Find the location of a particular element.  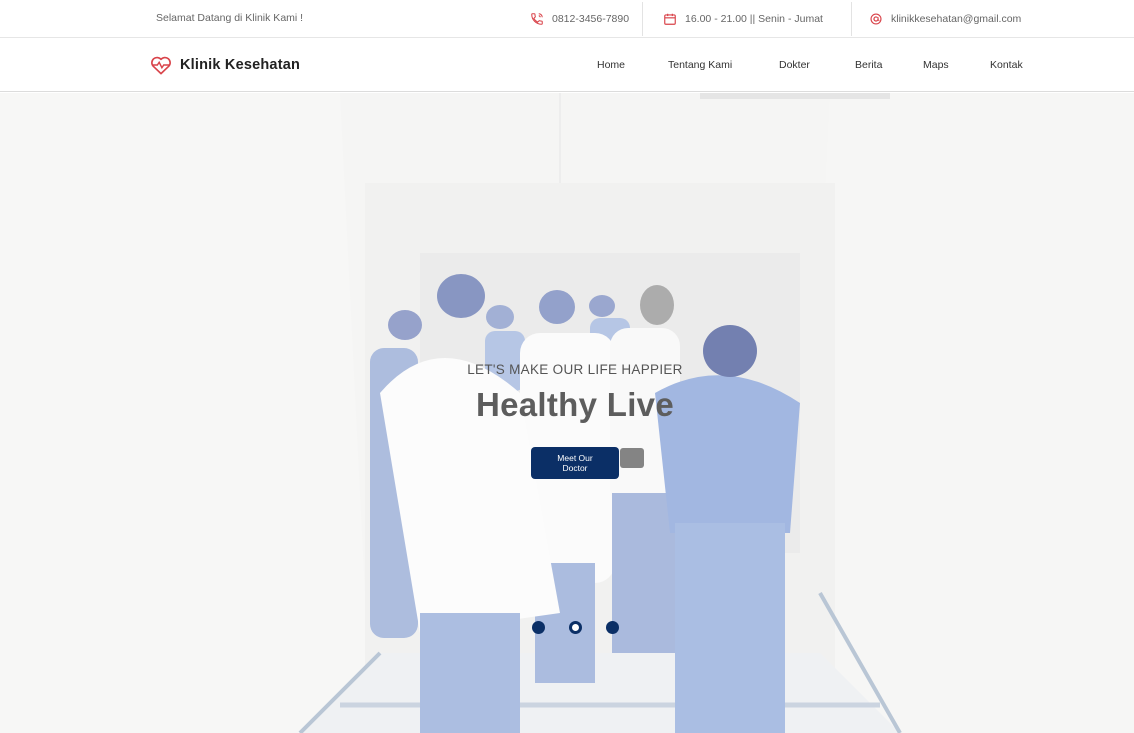

hours-info: 16.00 - 21.00 || Senin - Jumat is located at coordinates (743, 19).